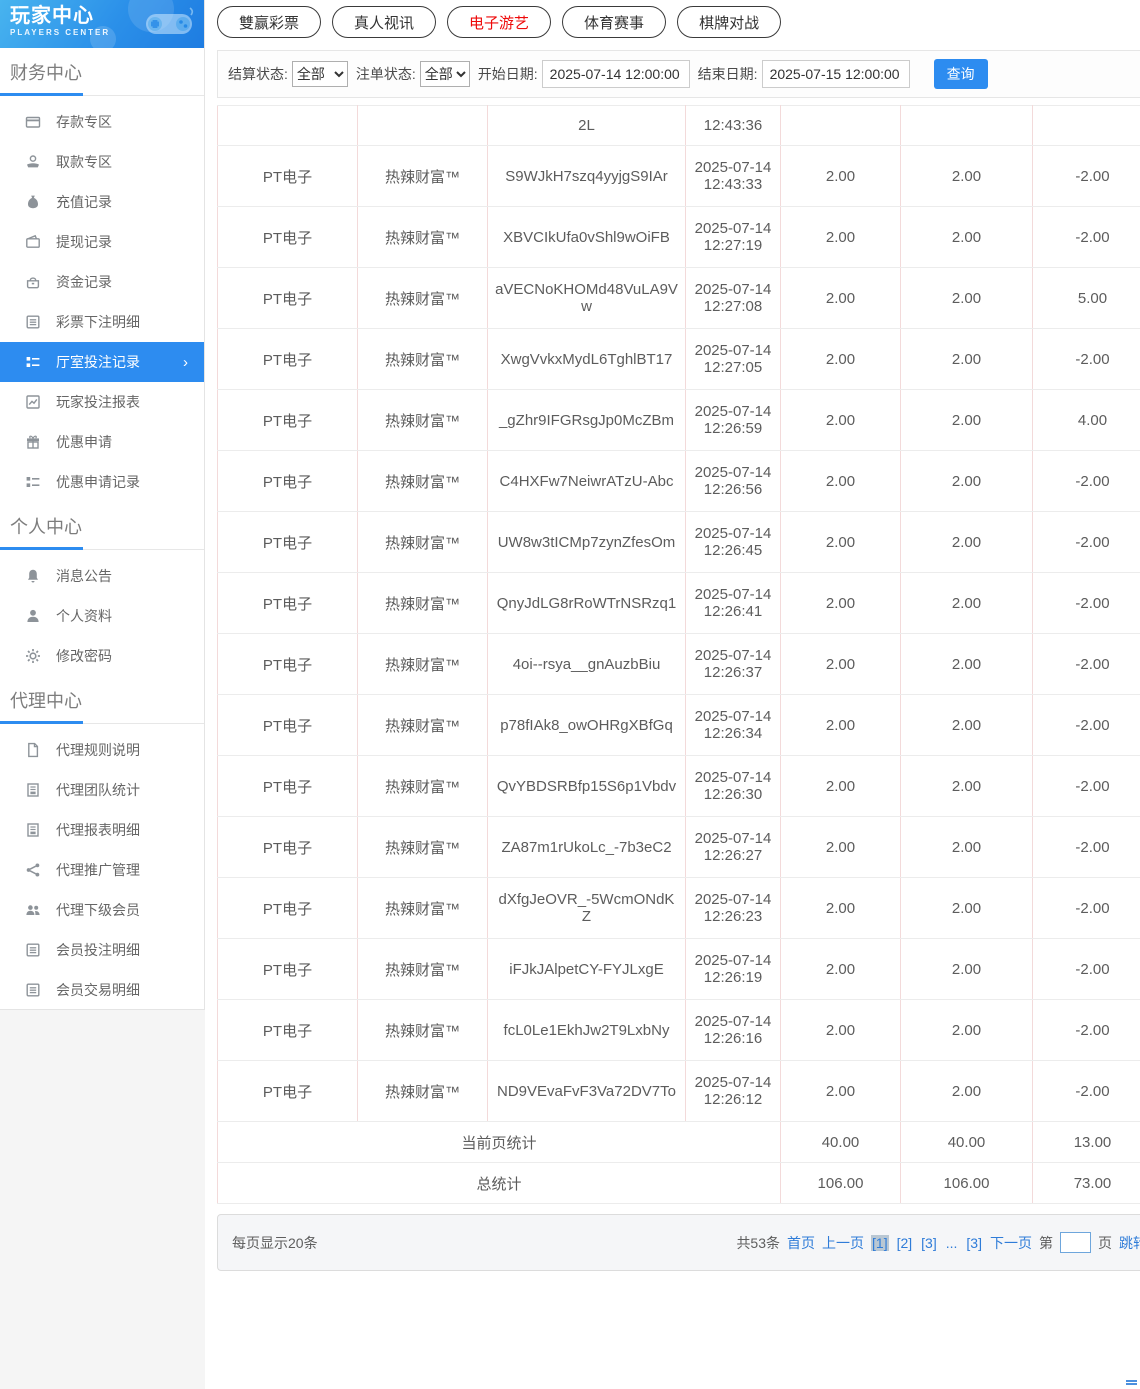  I want to click on sidebar-item-label: 厅室投注记录, so click(98, 362).